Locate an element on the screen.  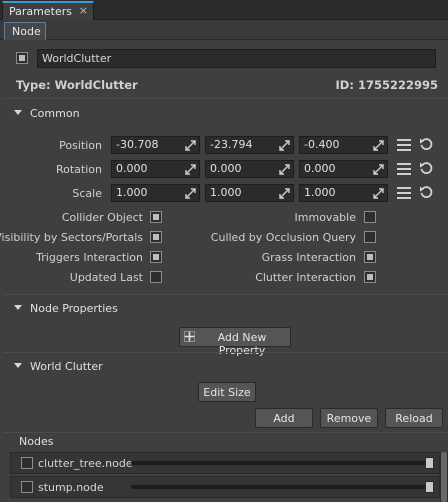
tab-parameters: Parameters × is located at coordinates (48, 10).